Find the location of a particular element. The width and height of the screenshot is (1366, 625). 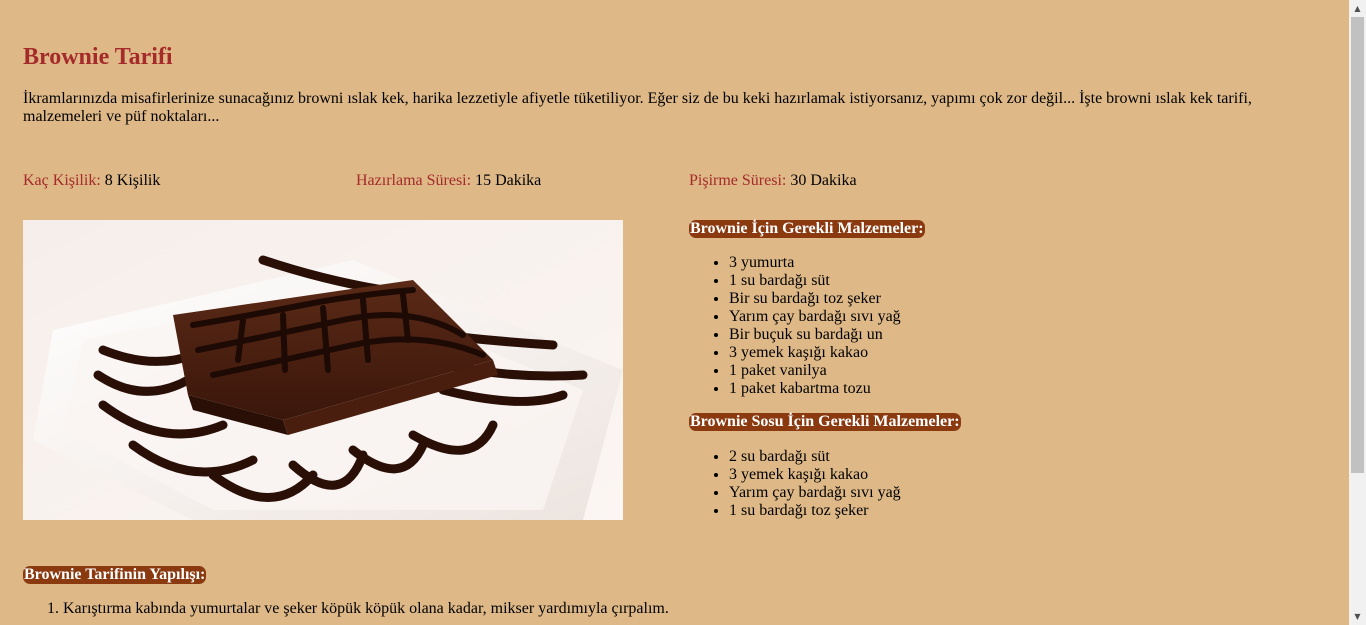

list-item: 1 su bardağı toz şeker is located at coordinates (815, 511).